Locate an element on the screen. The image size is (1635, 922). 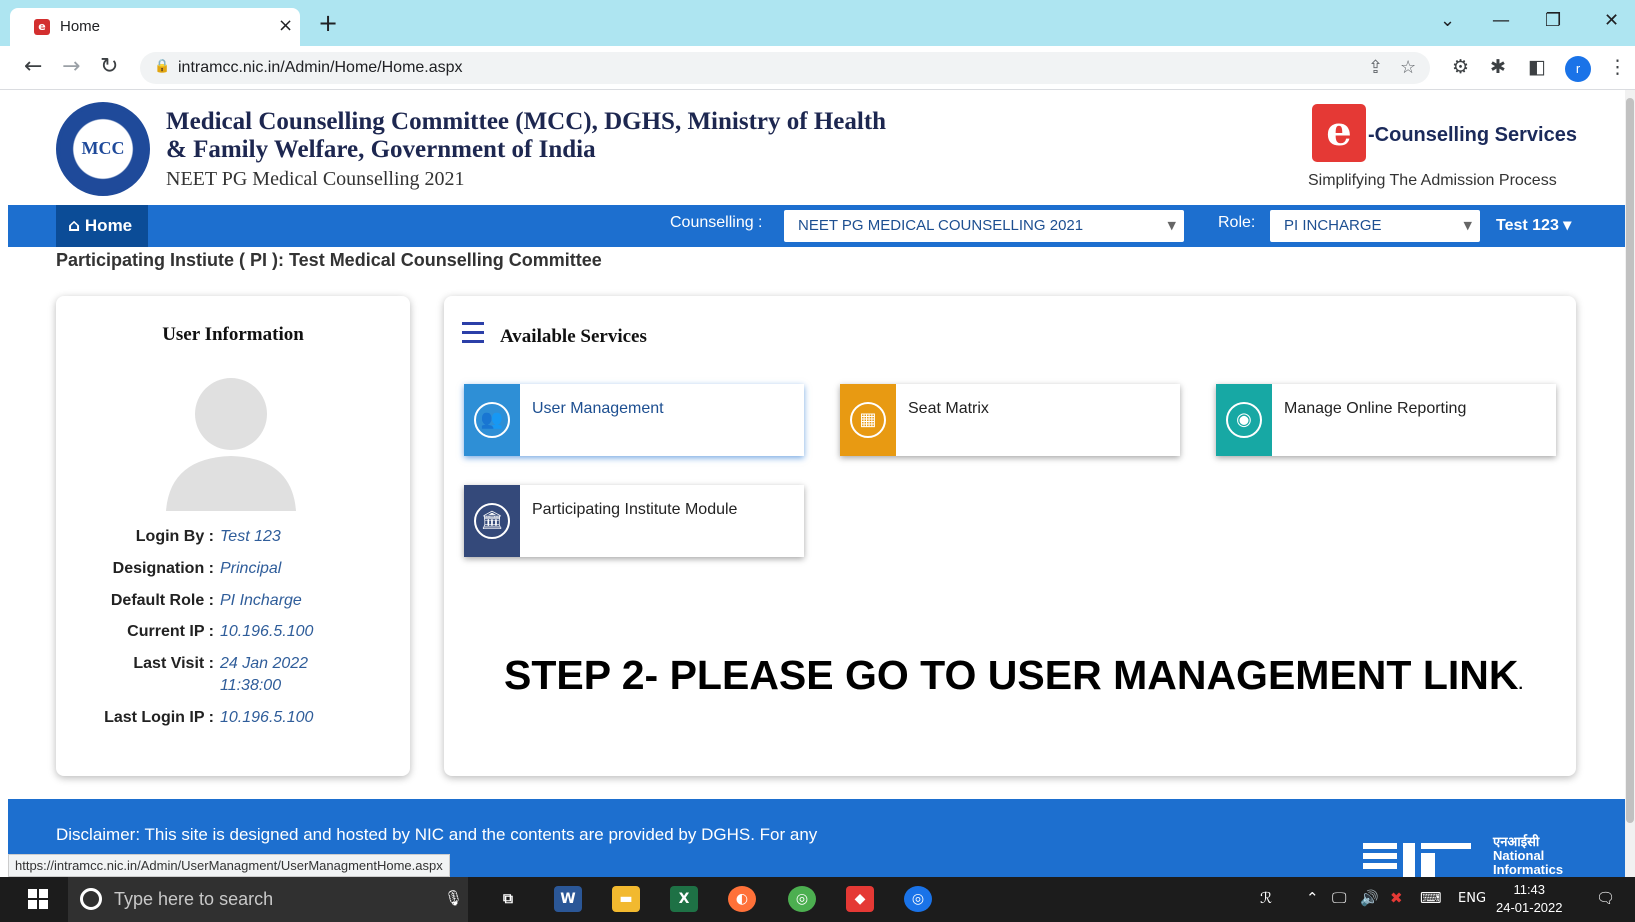
grid-icon: ▦ is located at coordinates (868, 420).